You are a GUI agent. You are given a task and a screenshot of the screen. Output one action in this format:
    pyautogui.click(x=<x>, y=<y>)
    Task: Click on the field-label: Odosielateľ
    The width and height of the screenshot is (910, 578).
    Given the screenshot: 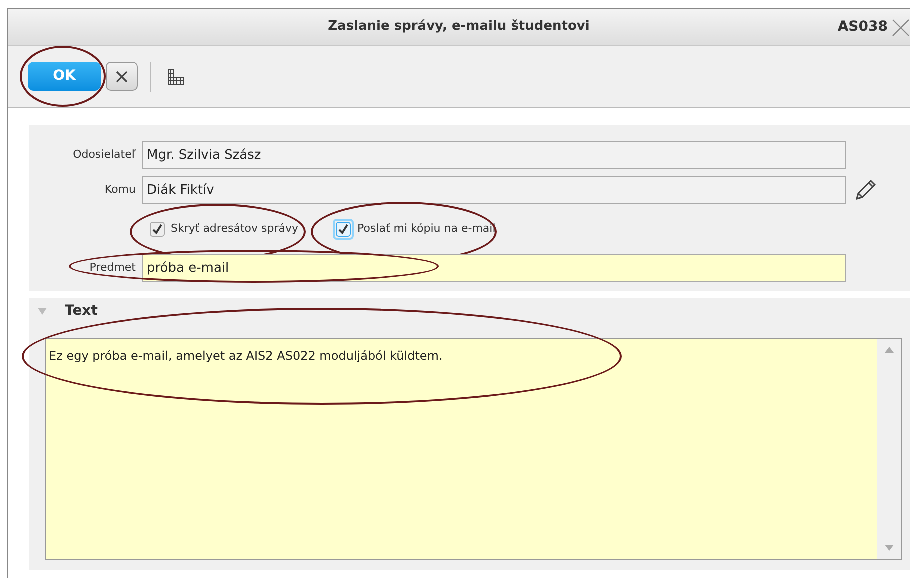 What is the action you would take?
    pyautogui.click(x=104, y=154)
    